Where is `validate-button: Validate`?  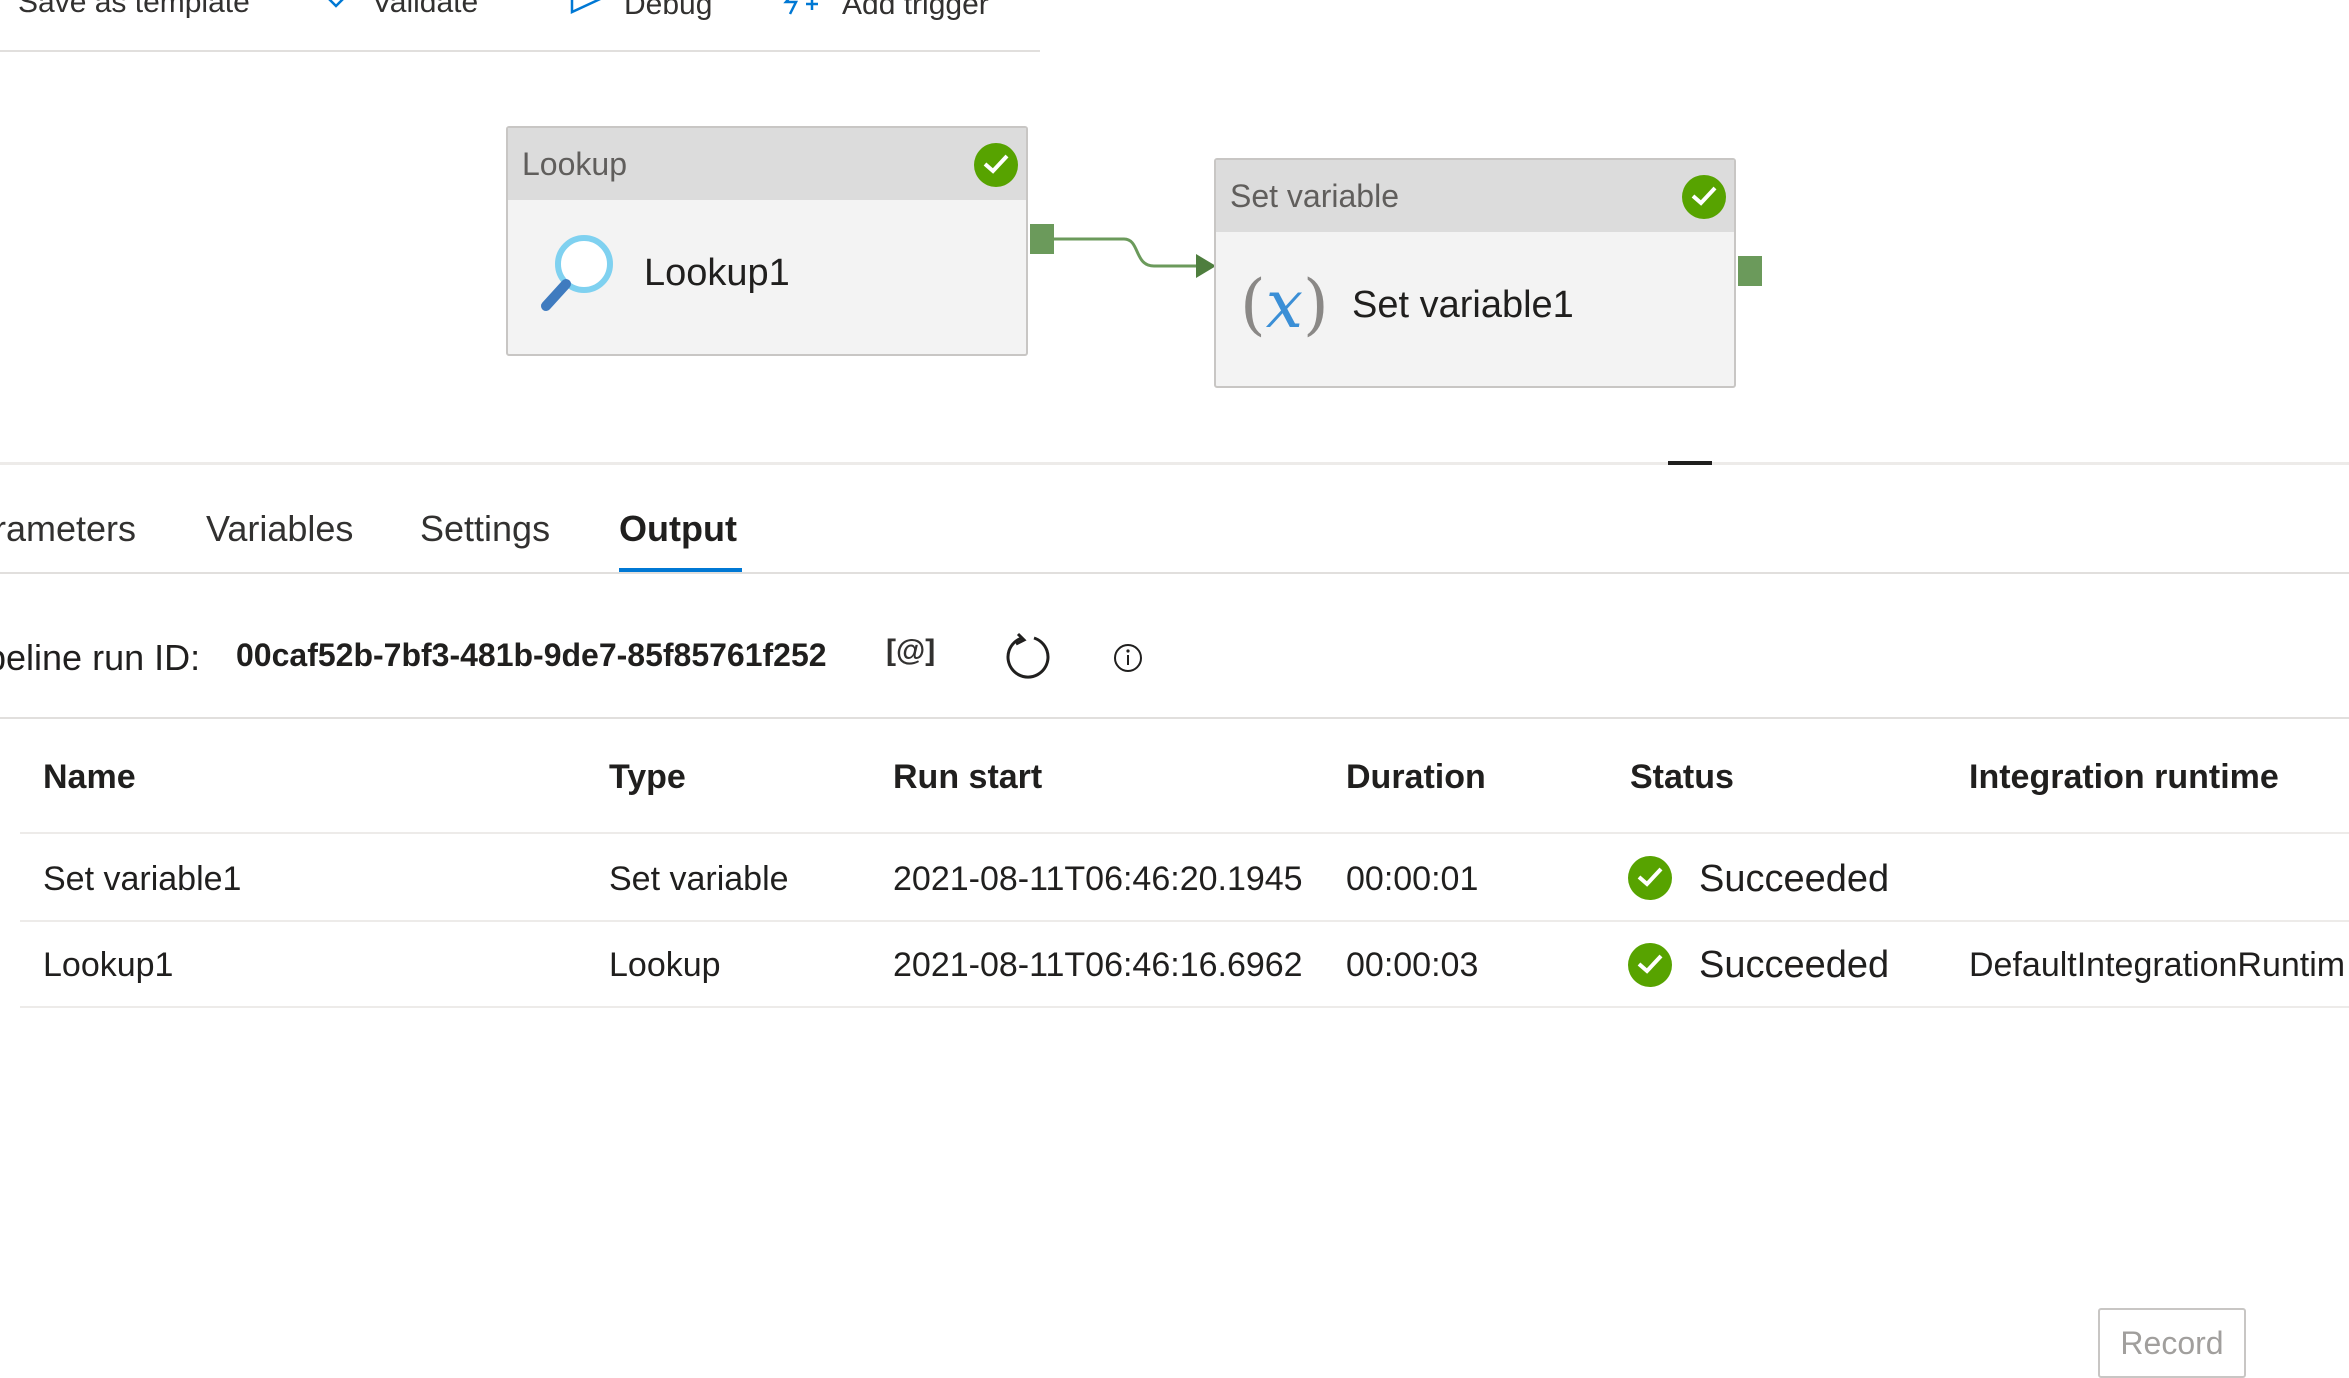 validate-button: Validate is located at coordinates (402, 10).